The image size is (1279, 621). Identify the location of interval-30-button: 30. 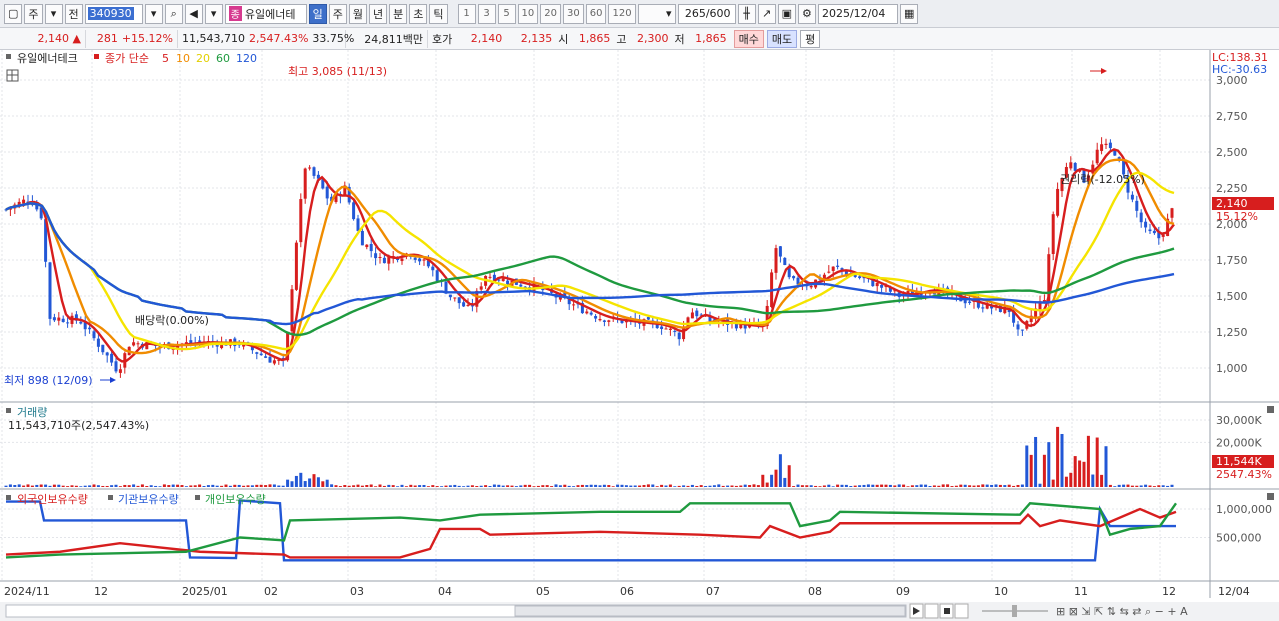
(573, 13).